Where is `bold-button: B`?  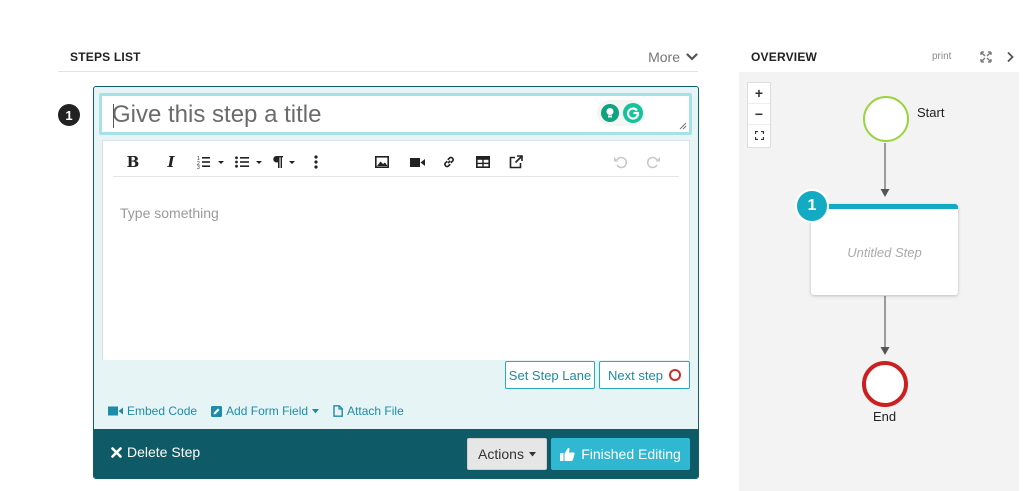
bold-button: B is located at coordinates (133, 162).